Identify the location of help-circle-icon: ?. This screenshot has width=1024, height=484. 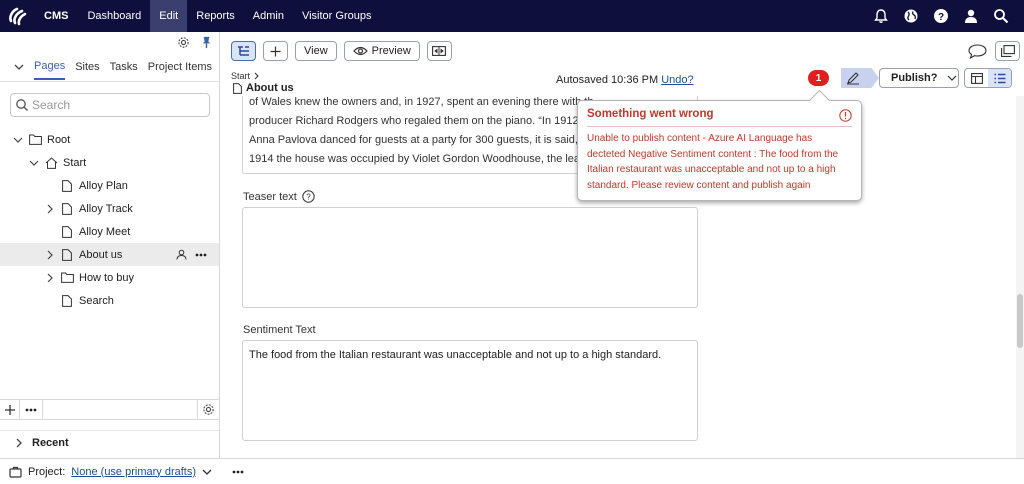
(308, 196).